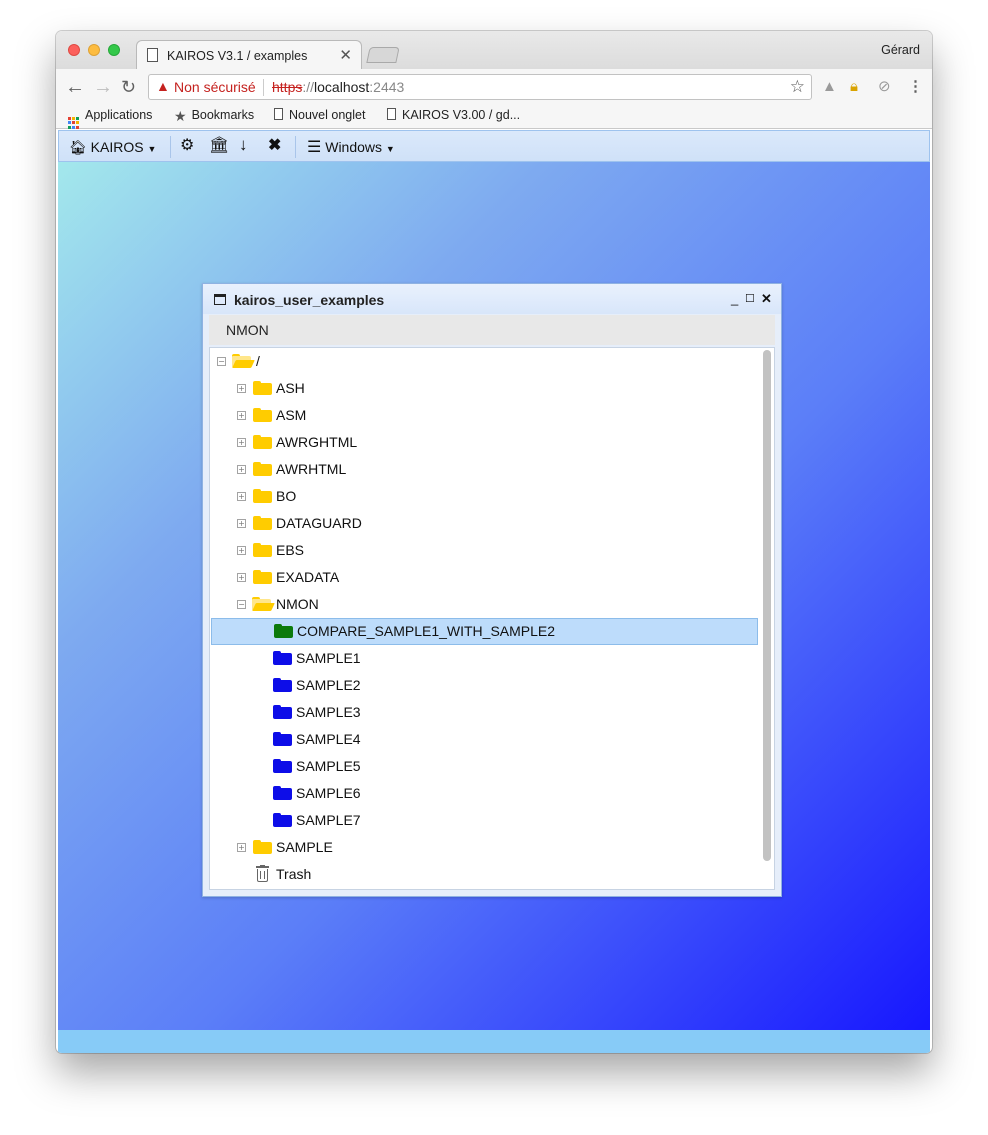 The height and width of the screenshot is (1135, 988). What do you see at coordinates (484, 739) in the screenshot?
I see `tree-item-sample4: SAMPLE4` at bounding box center [484, 739].